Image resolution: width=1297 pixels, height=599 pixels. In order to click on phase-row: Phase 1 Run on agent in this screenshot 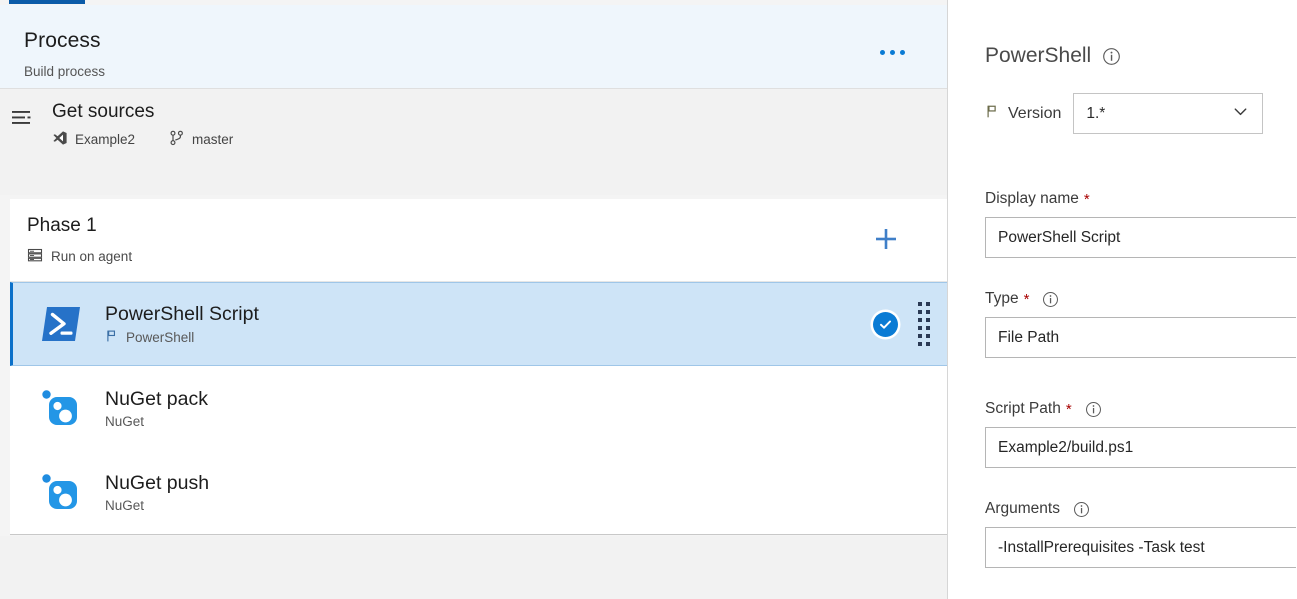, I will do `click(478, 240)`.